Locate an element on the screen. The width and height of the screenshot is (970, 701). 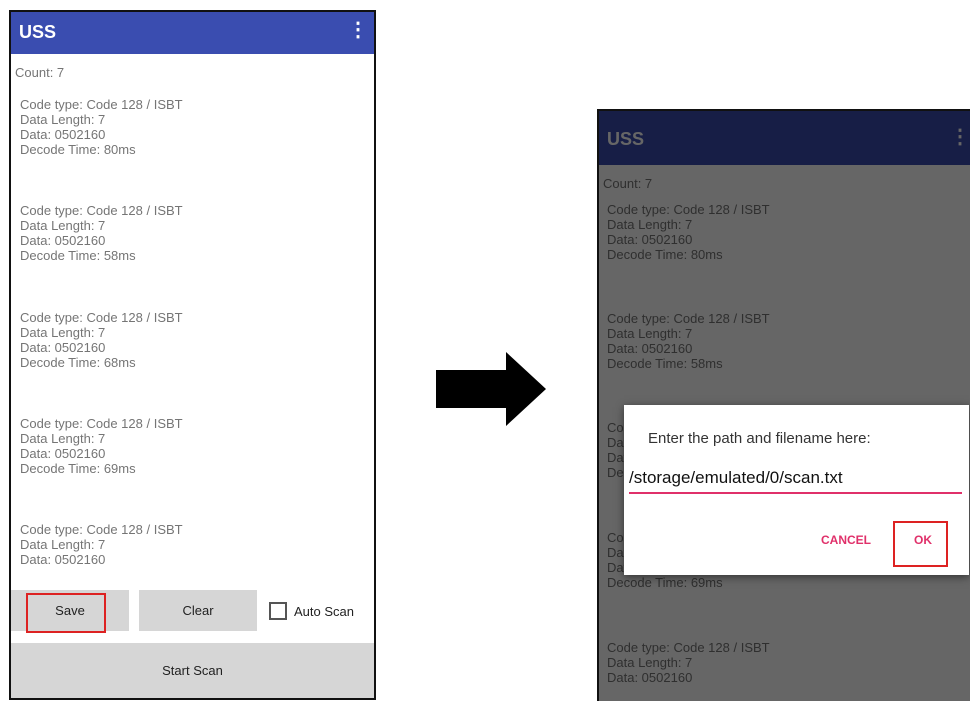
decode-time: Decode Time: 69ms is located at coordinates (78, 468).